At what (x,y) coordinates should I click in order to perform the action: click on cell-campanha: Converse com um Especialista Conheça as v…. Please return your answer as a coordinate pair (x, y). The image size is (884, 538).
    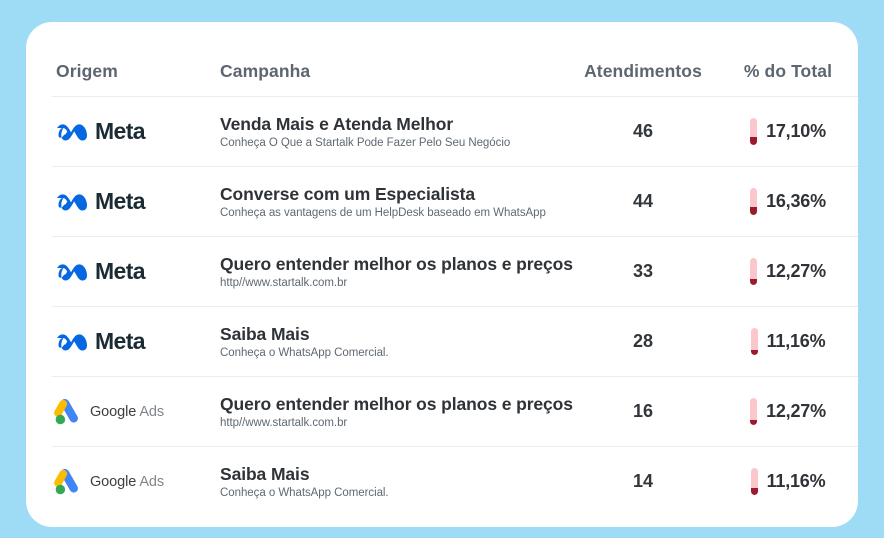
    Looking at the image, I should click on (394, 201).